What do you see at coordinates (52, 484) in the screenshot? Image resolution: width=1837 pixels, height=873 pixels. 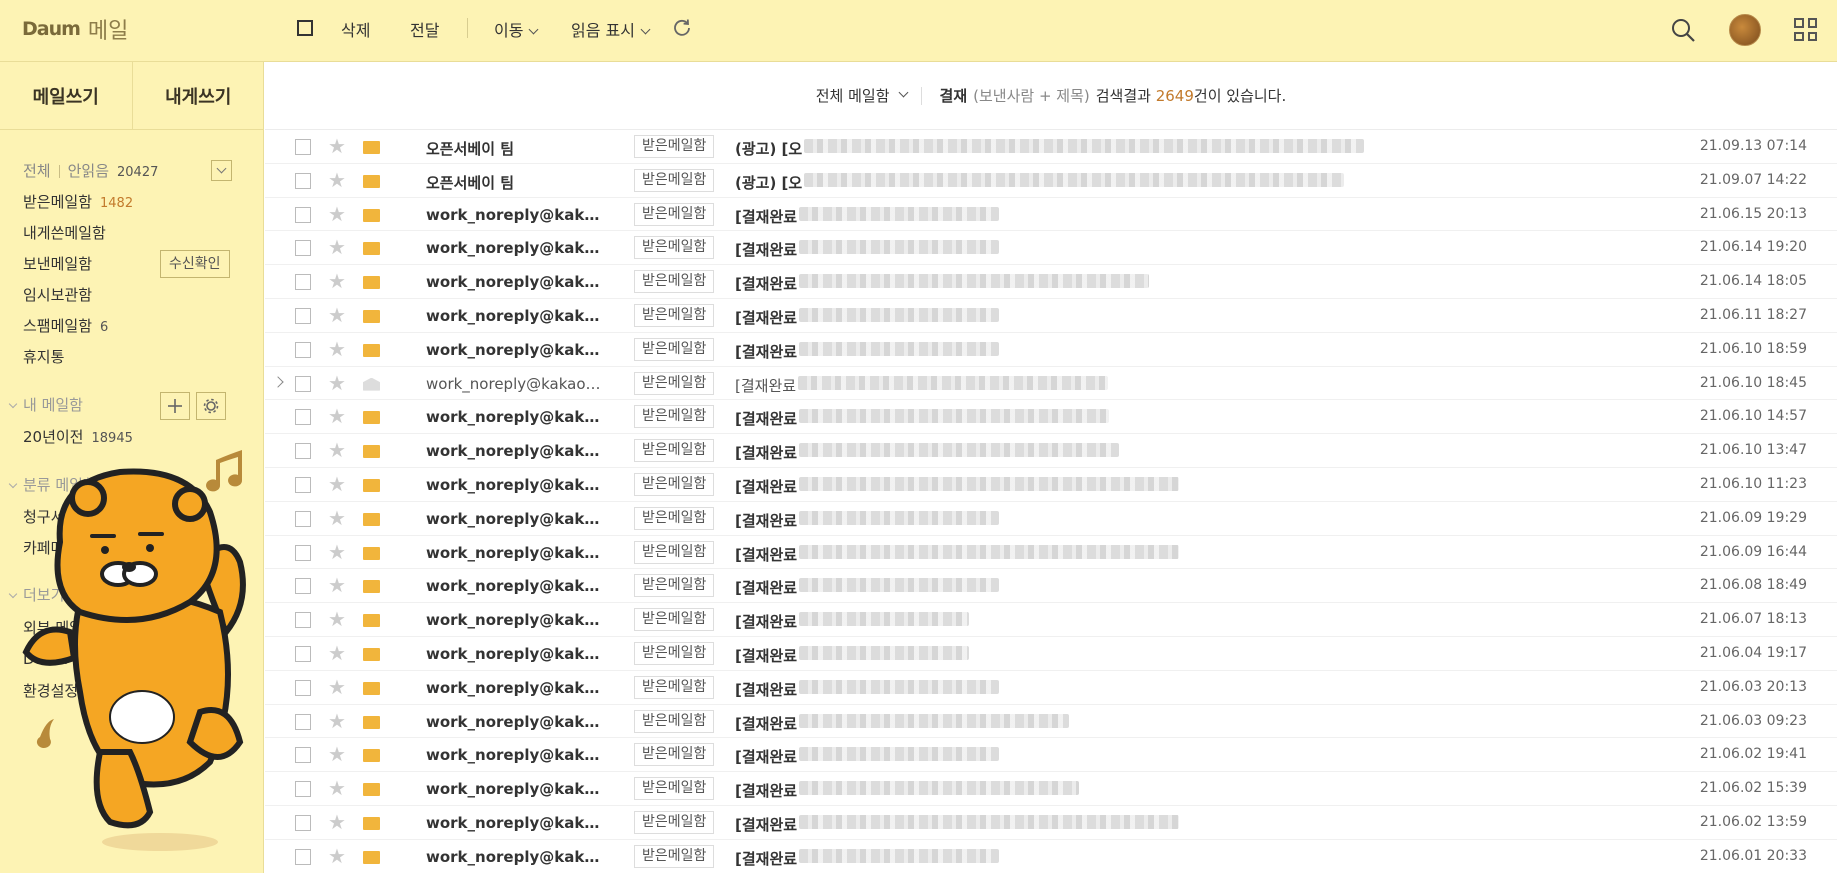 I see `category-mailbox-section: 분류 메일함` at bounding box center [52, 484].